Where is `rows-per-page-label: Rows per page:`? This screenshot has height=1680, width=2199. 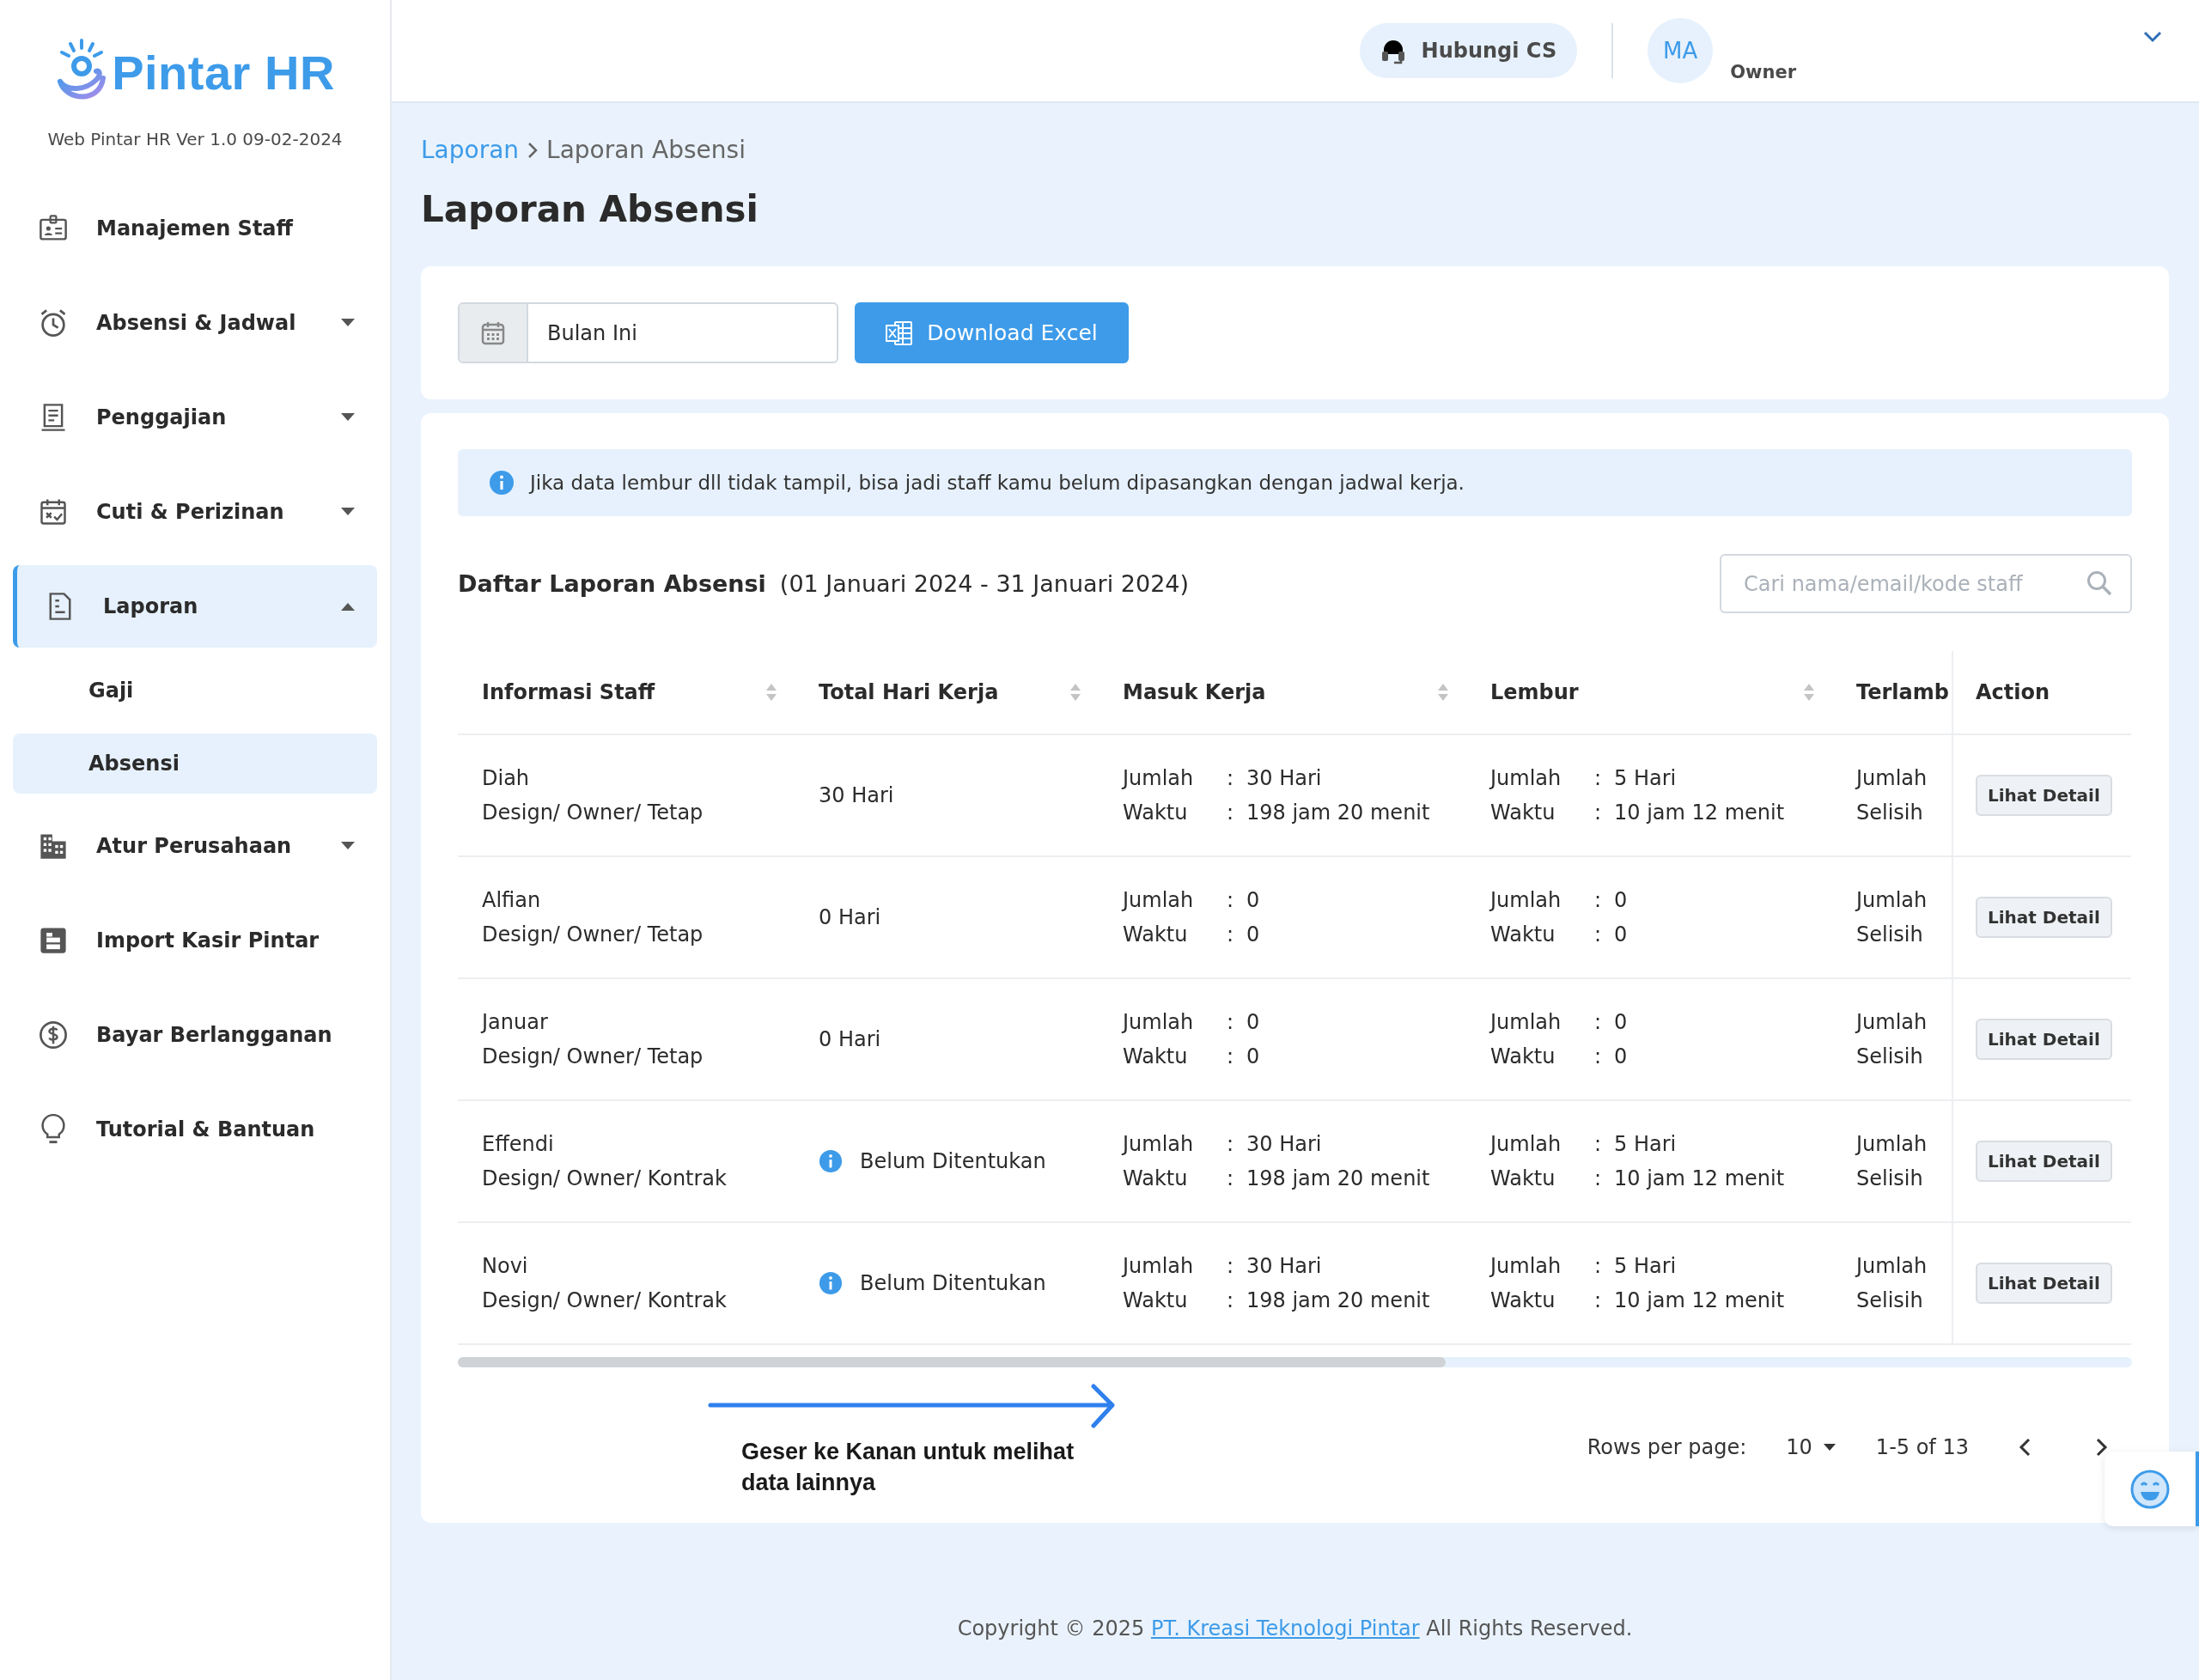
rows-per-page-label: Rows per page: is located at coordinates (1667, 1447).